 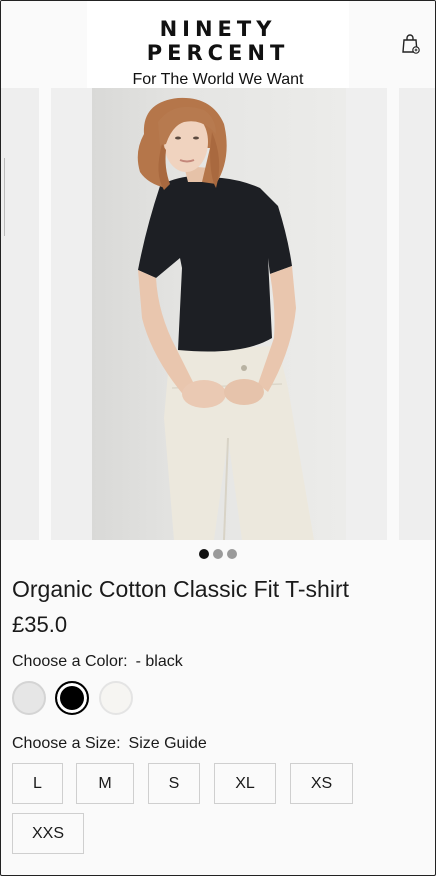 I want to click on color-swatch-black, so click(x=72, y=698).